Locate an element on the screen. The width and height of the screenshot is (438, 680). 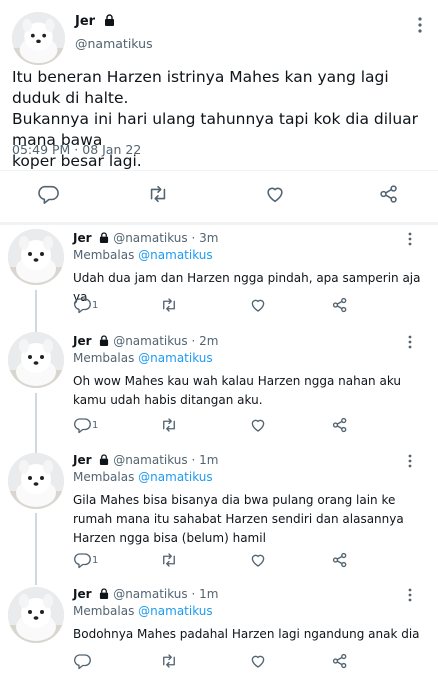
tweet-actions is located at coordinates (219, 195).